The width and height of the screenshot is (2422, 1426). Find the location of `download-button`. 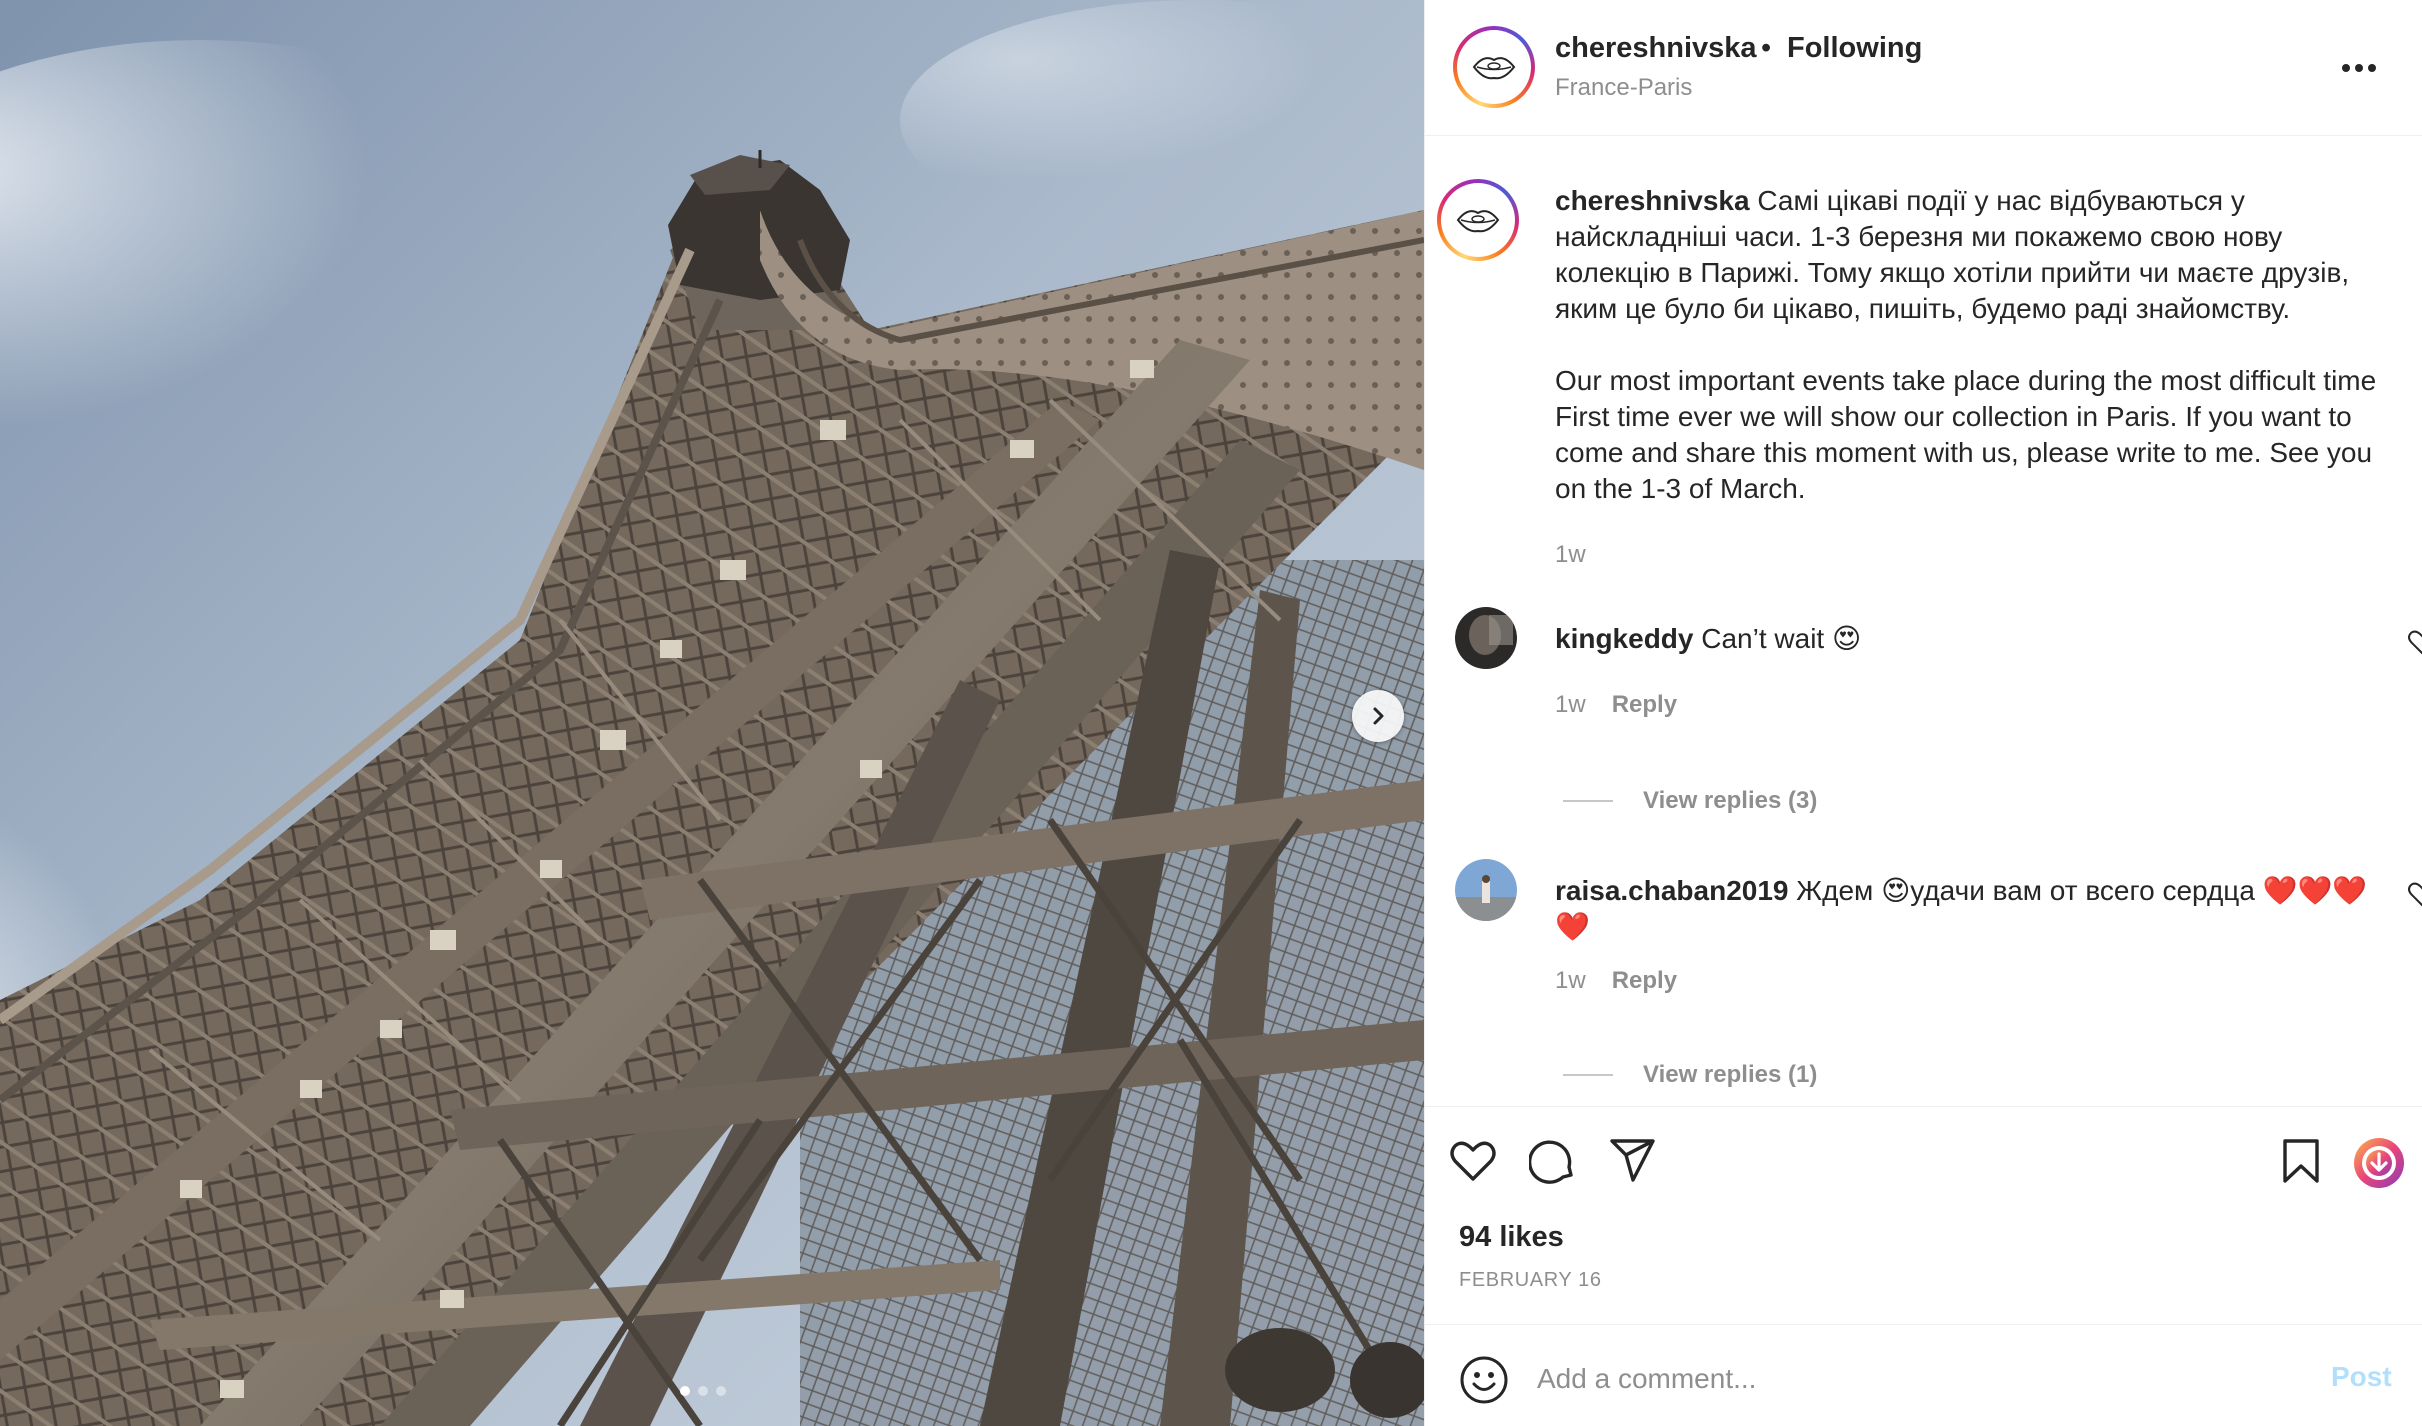

download-button is located at coordinates (2379, 1163).